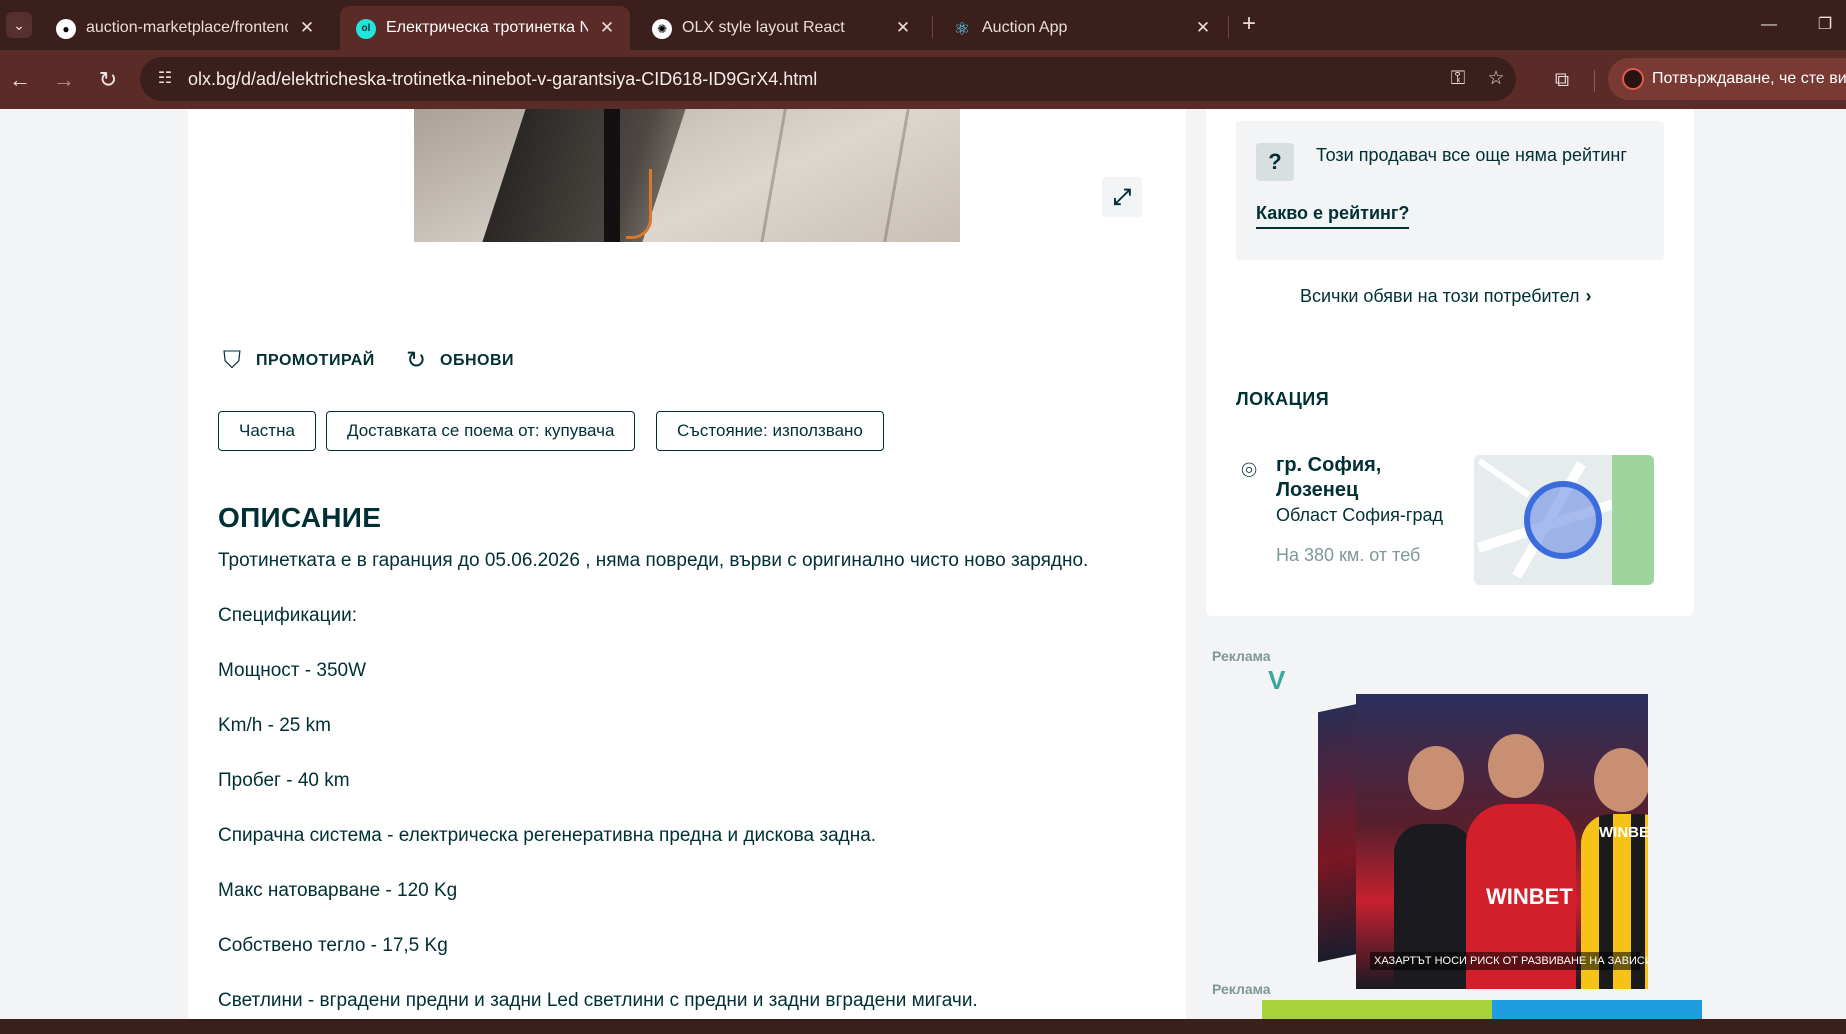 This screenshot has height=1034, width=1846. Describe the element at coordinates (1081, 28) in the screenshot. I see `tab-auction-app: ⚛ Auction App ✕` at that location.